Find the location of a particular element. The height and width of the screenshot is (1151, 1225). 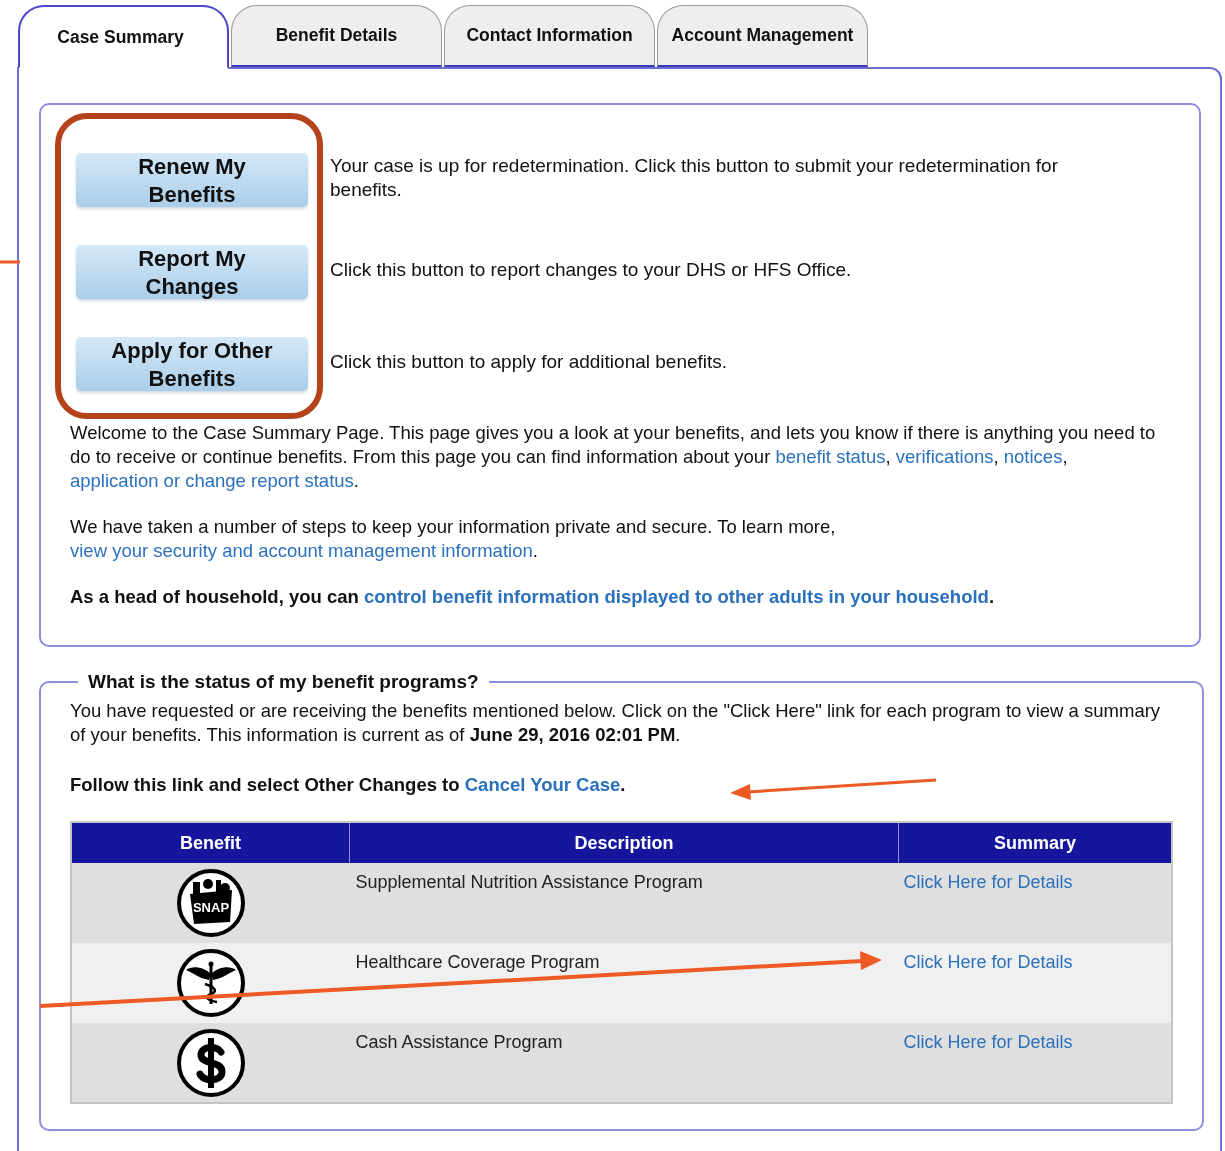

paragraph: Welcome to the Case Summary Page. This page gives you a look at your benefits, and lets you know if there is anything you need to do to receive or continue benefits. From this page you can find information about your benefit status, verifications, notices, application or change report status. is located at coordinates (613, 457).